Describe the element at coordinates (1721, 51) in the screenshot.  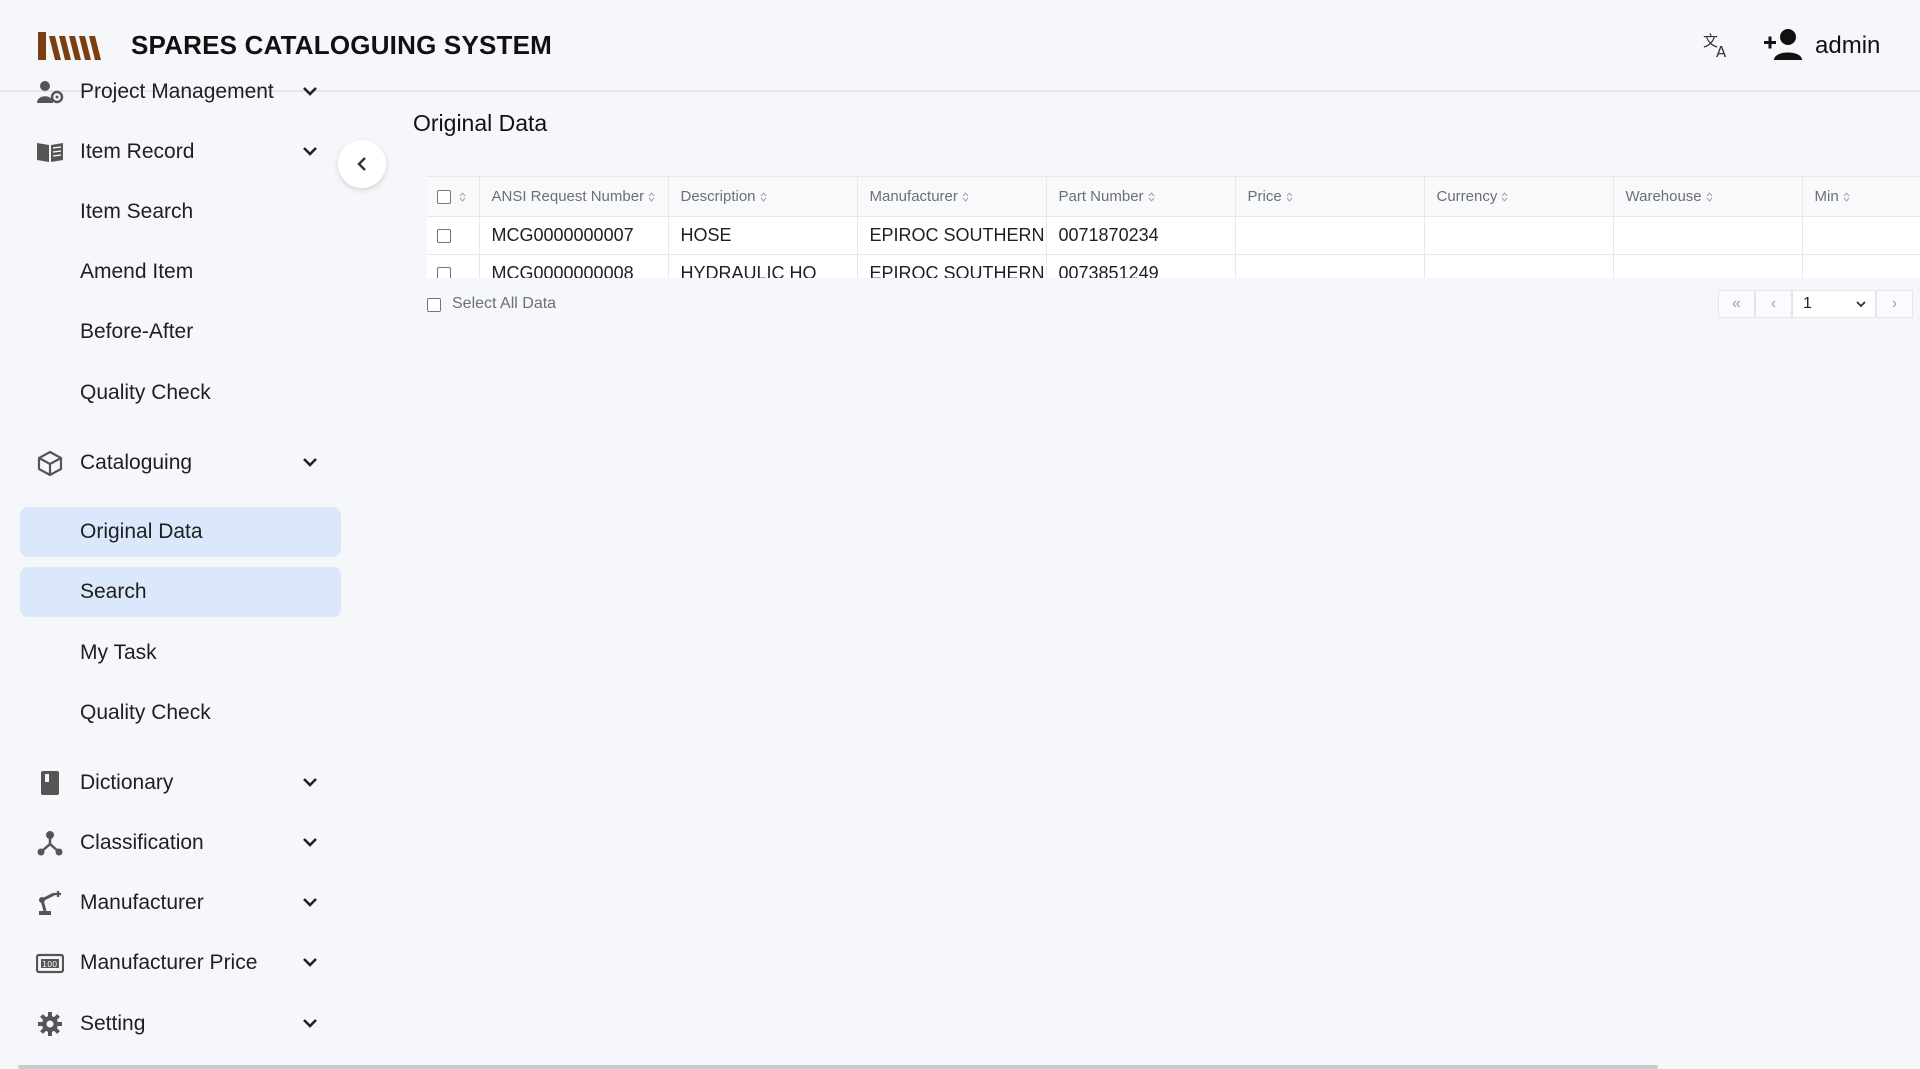
I see `svg-text: A` at that location.